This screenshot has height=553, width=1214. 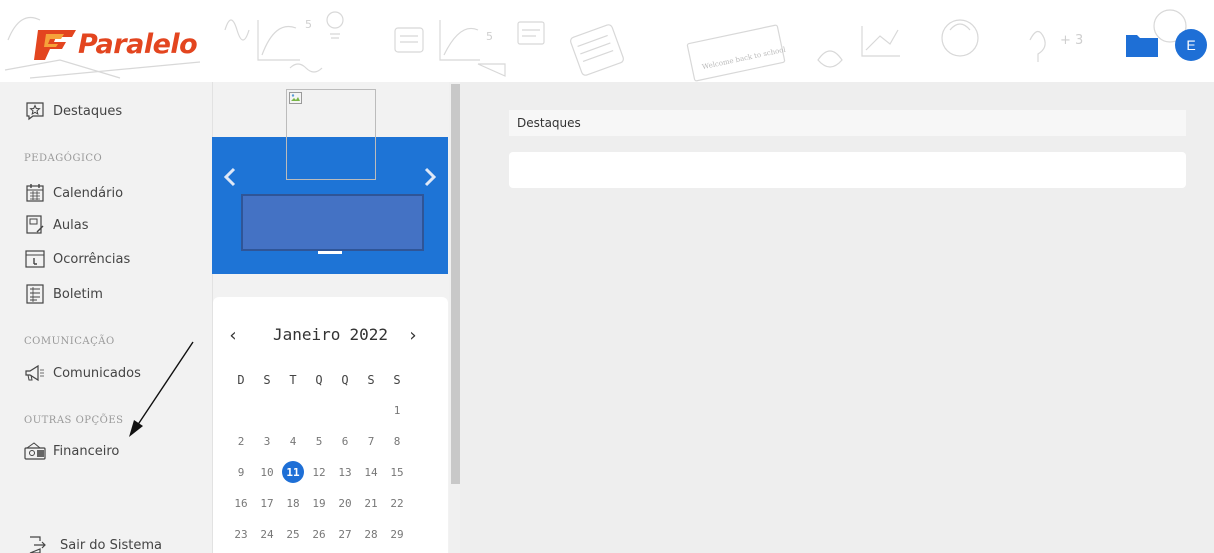 I want to click on sidebar-item-boletim: Boletim, so click(x=63, y=294).